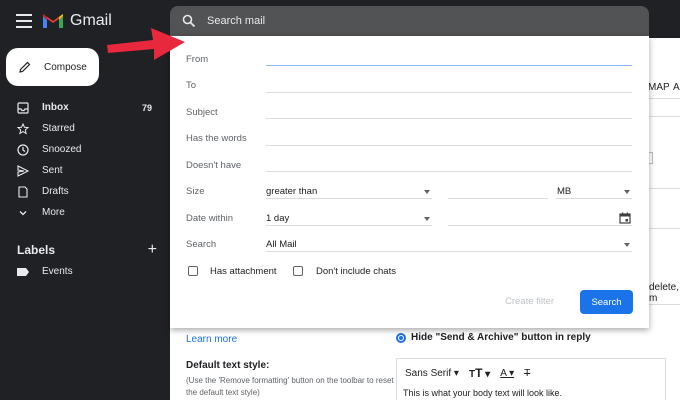 The width and height of the screenshot is (680, 400). Describe the element at coordinates (243, 271) in the screenshot. I see `has-attachment-label: Has attachment` at that location.